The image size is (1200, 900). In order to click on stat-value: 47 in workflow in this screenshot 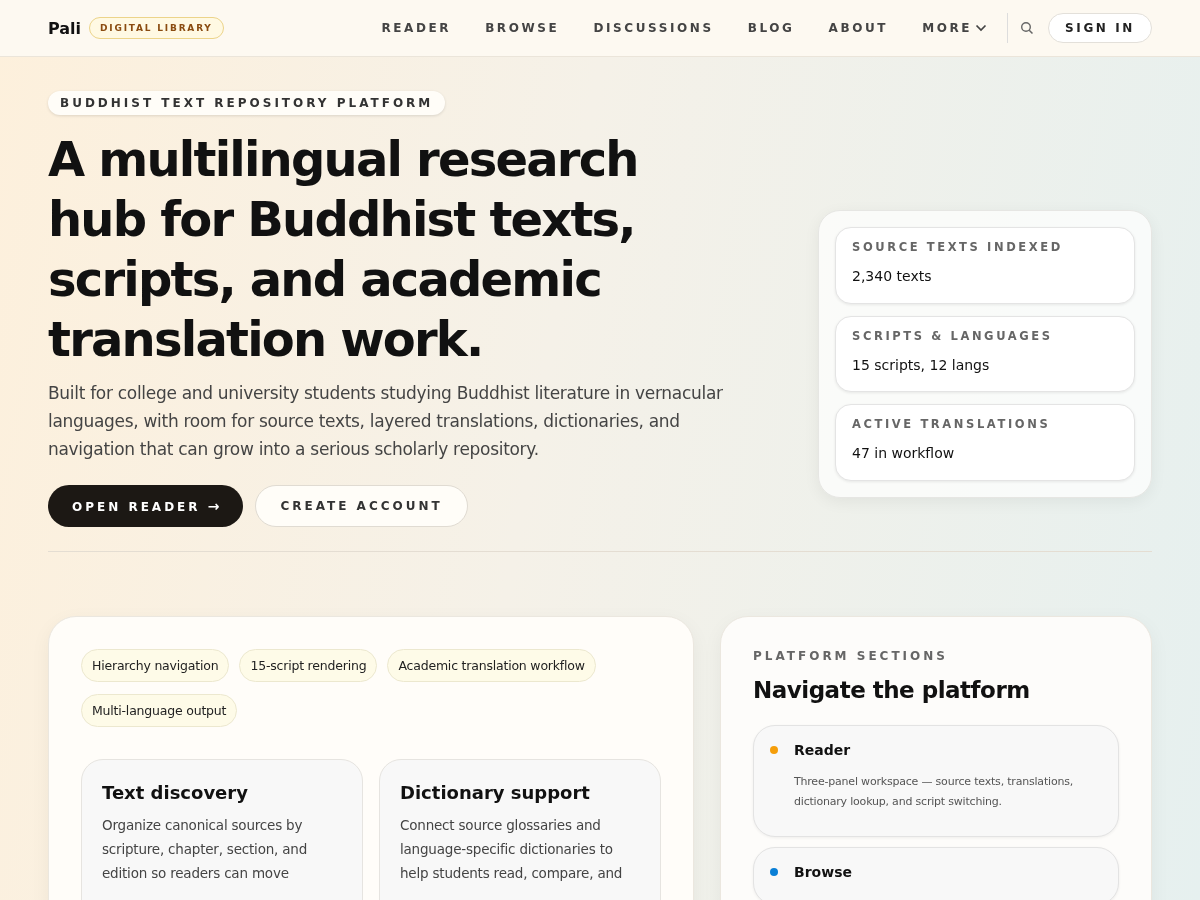, I will do `click(904, 453)`.